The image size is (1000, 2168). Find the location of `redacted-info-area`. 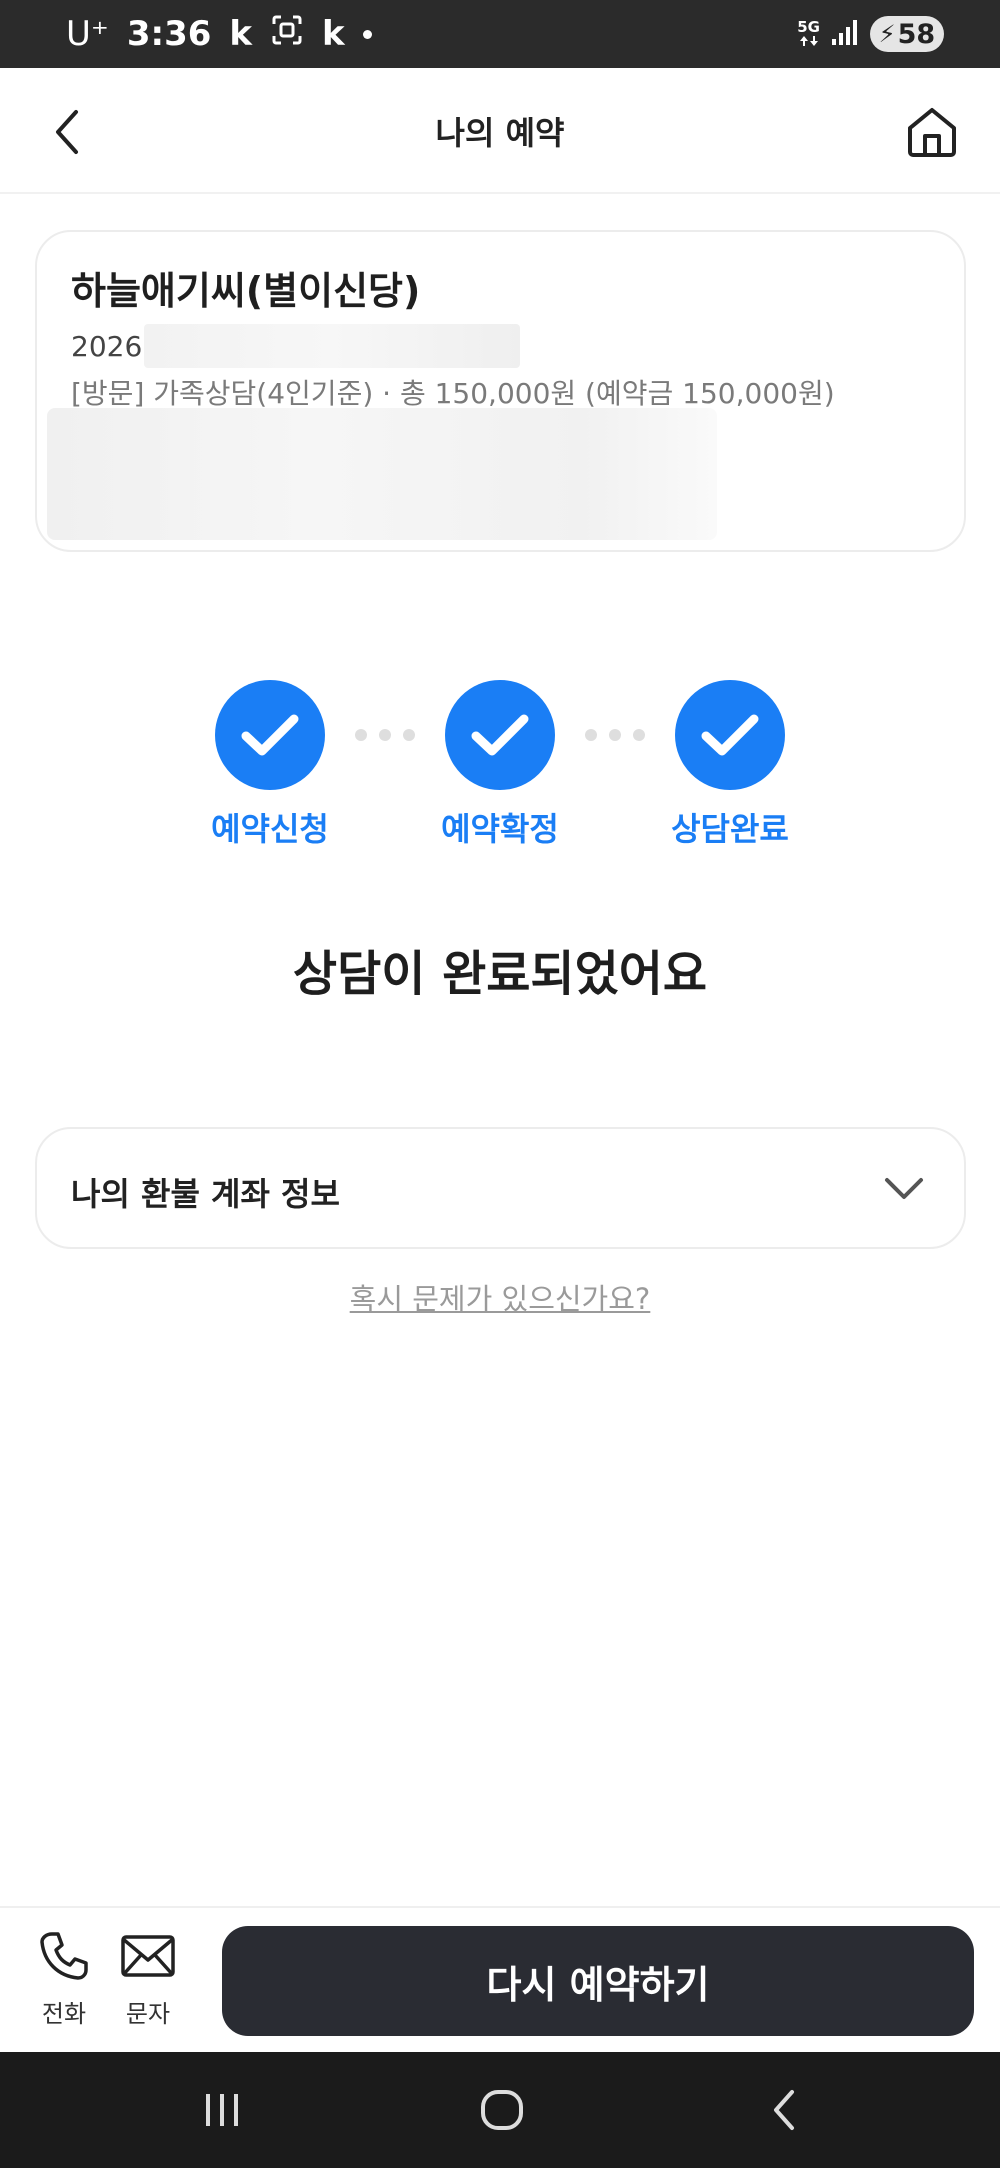

redacted-info-area is located at coordinates (382, 474).